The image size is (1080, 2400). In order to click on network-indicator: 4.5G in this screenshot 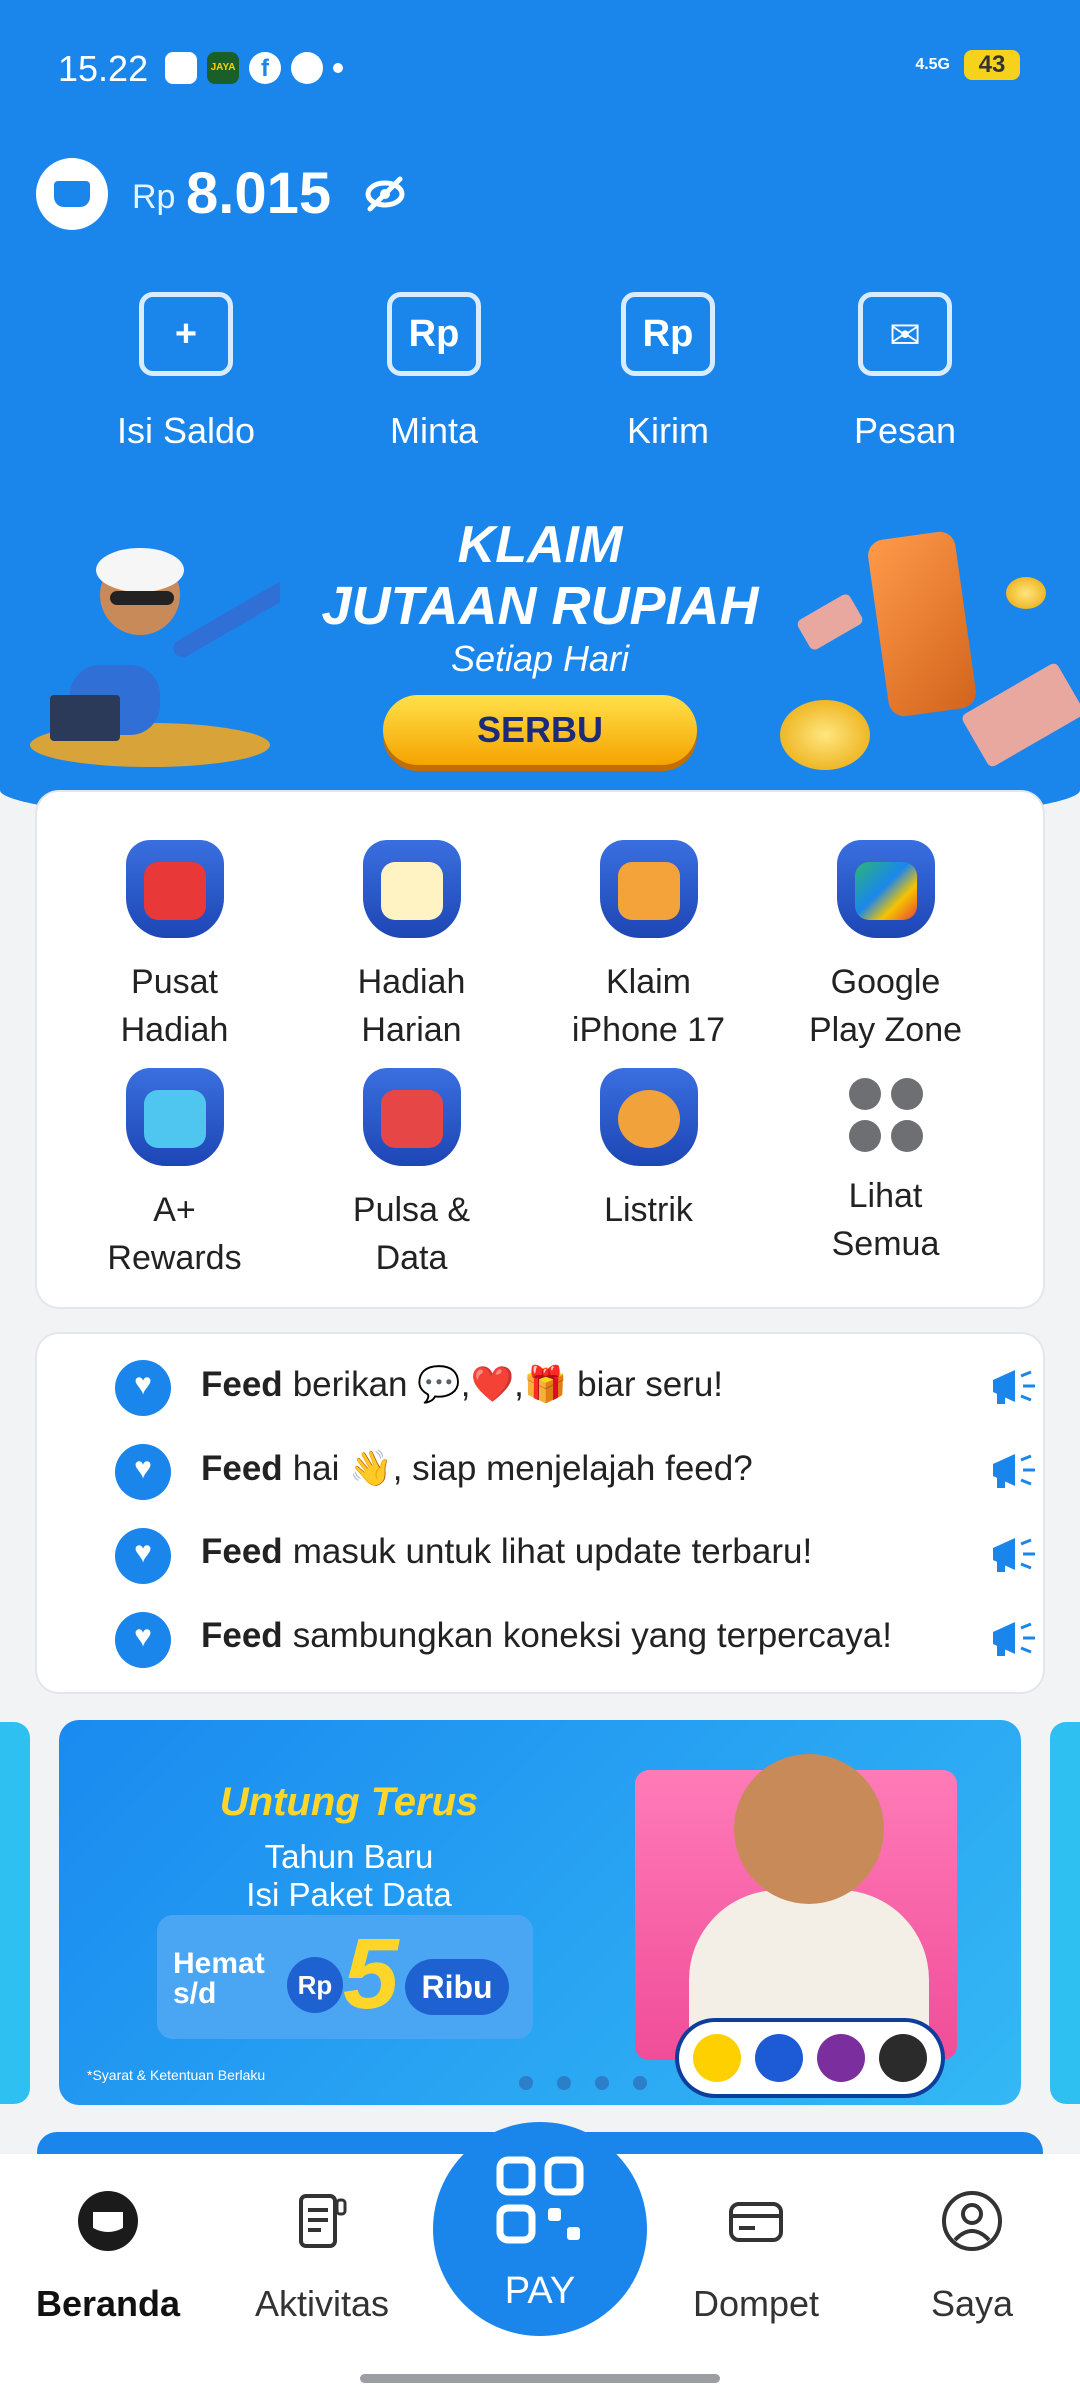, I will do `click(932, 64)`.